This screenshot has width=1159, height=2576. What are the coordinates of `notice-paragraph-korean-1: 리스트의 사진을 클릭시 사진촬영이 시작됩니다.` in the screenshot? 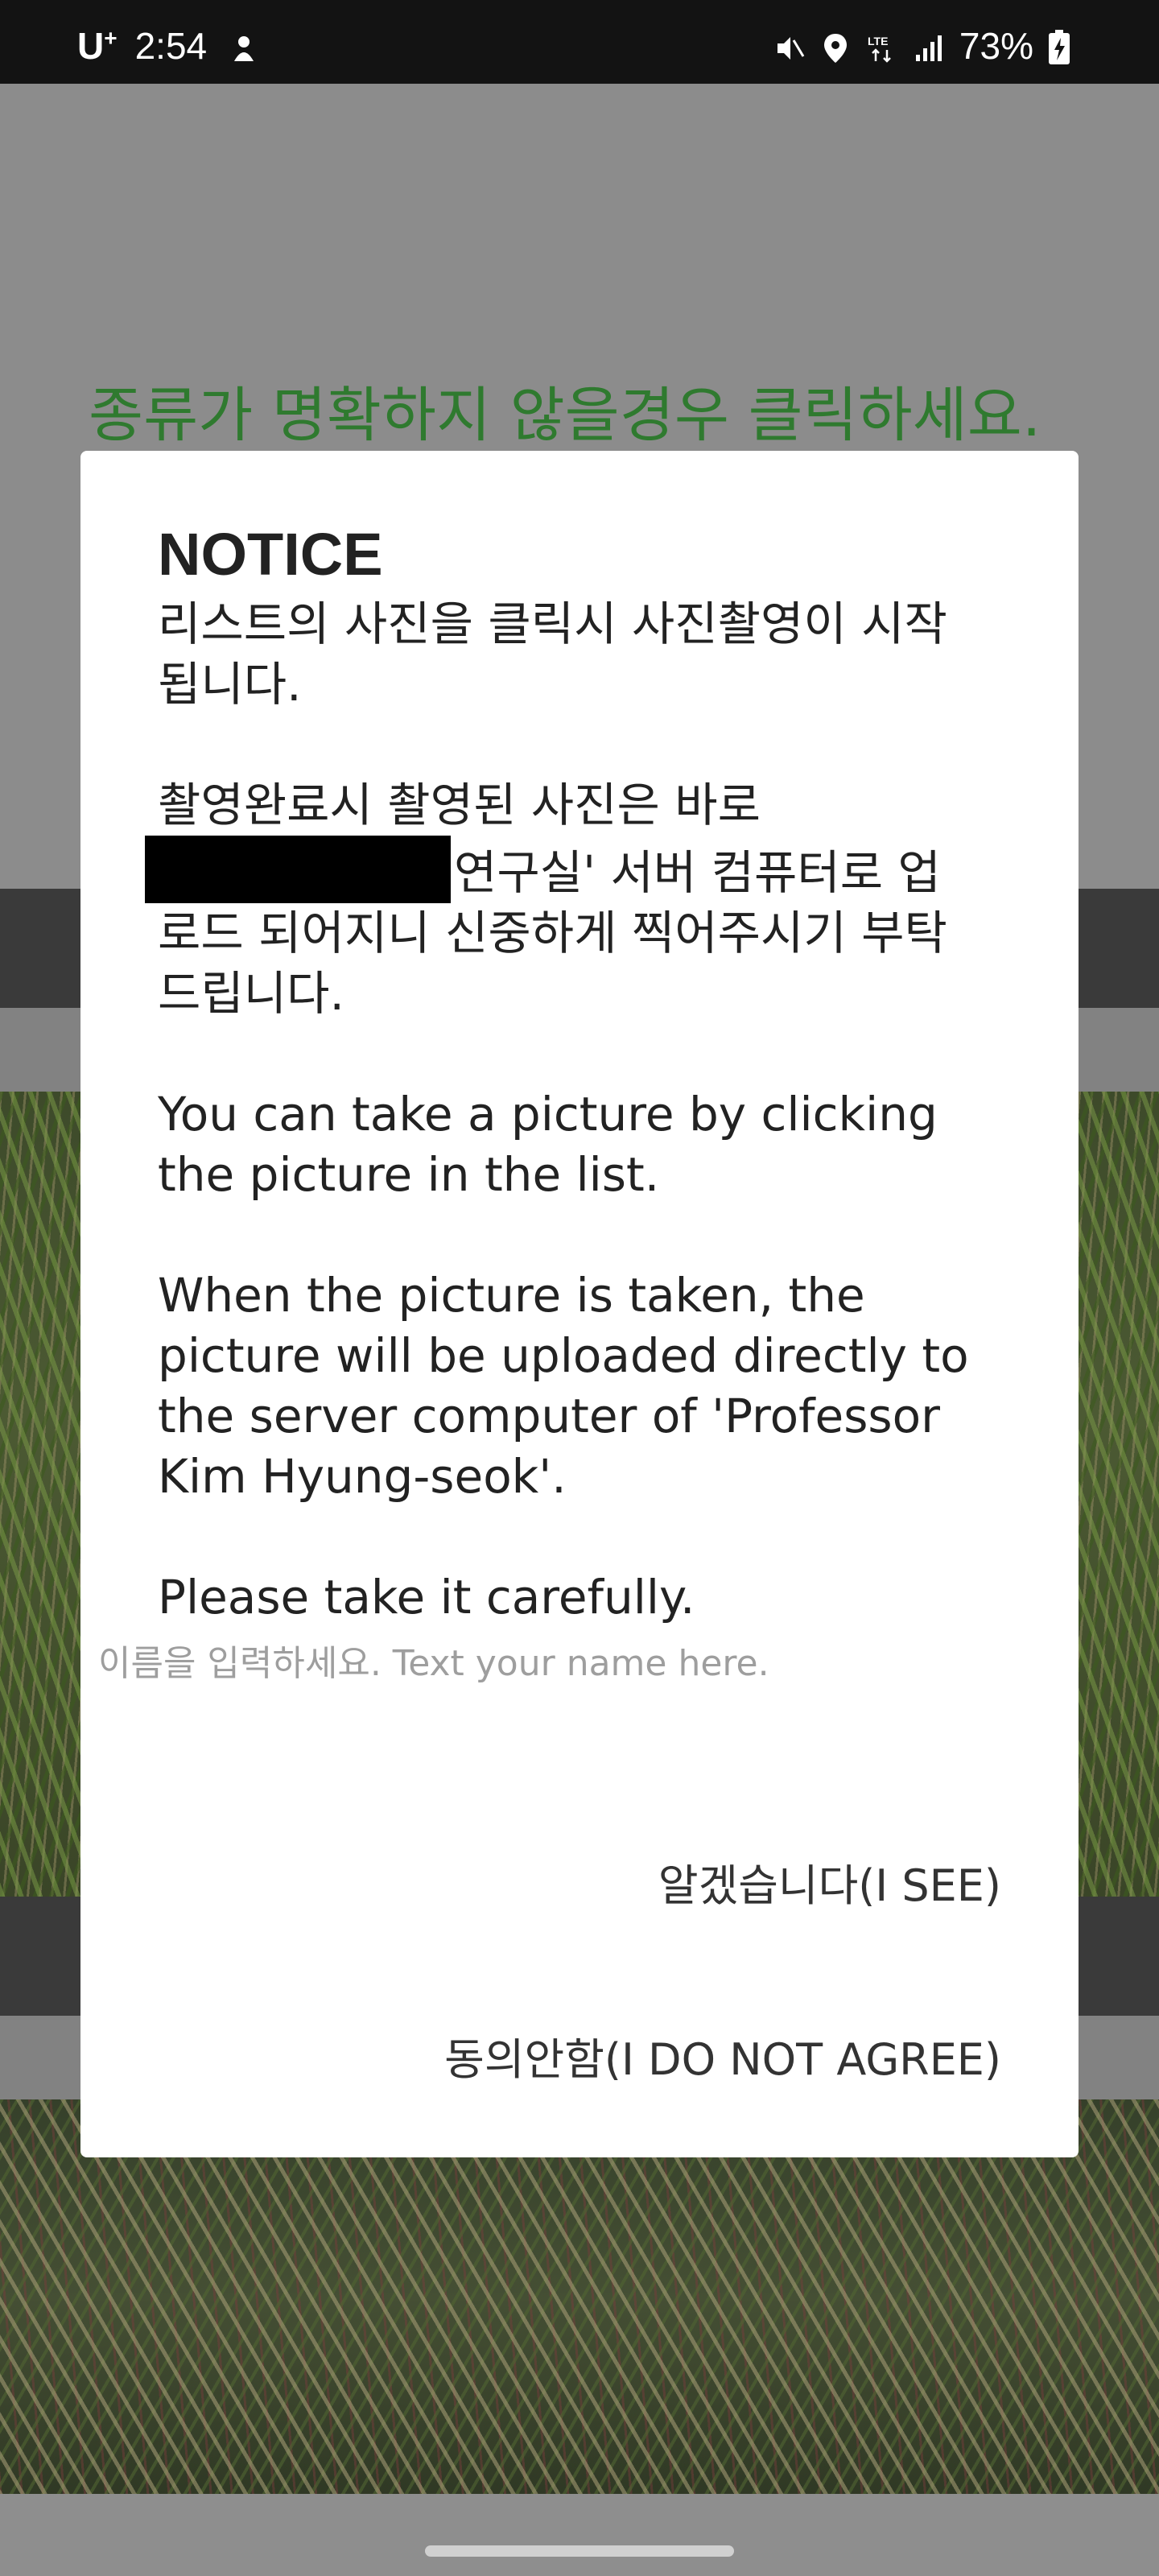 It's located at (552, 654).